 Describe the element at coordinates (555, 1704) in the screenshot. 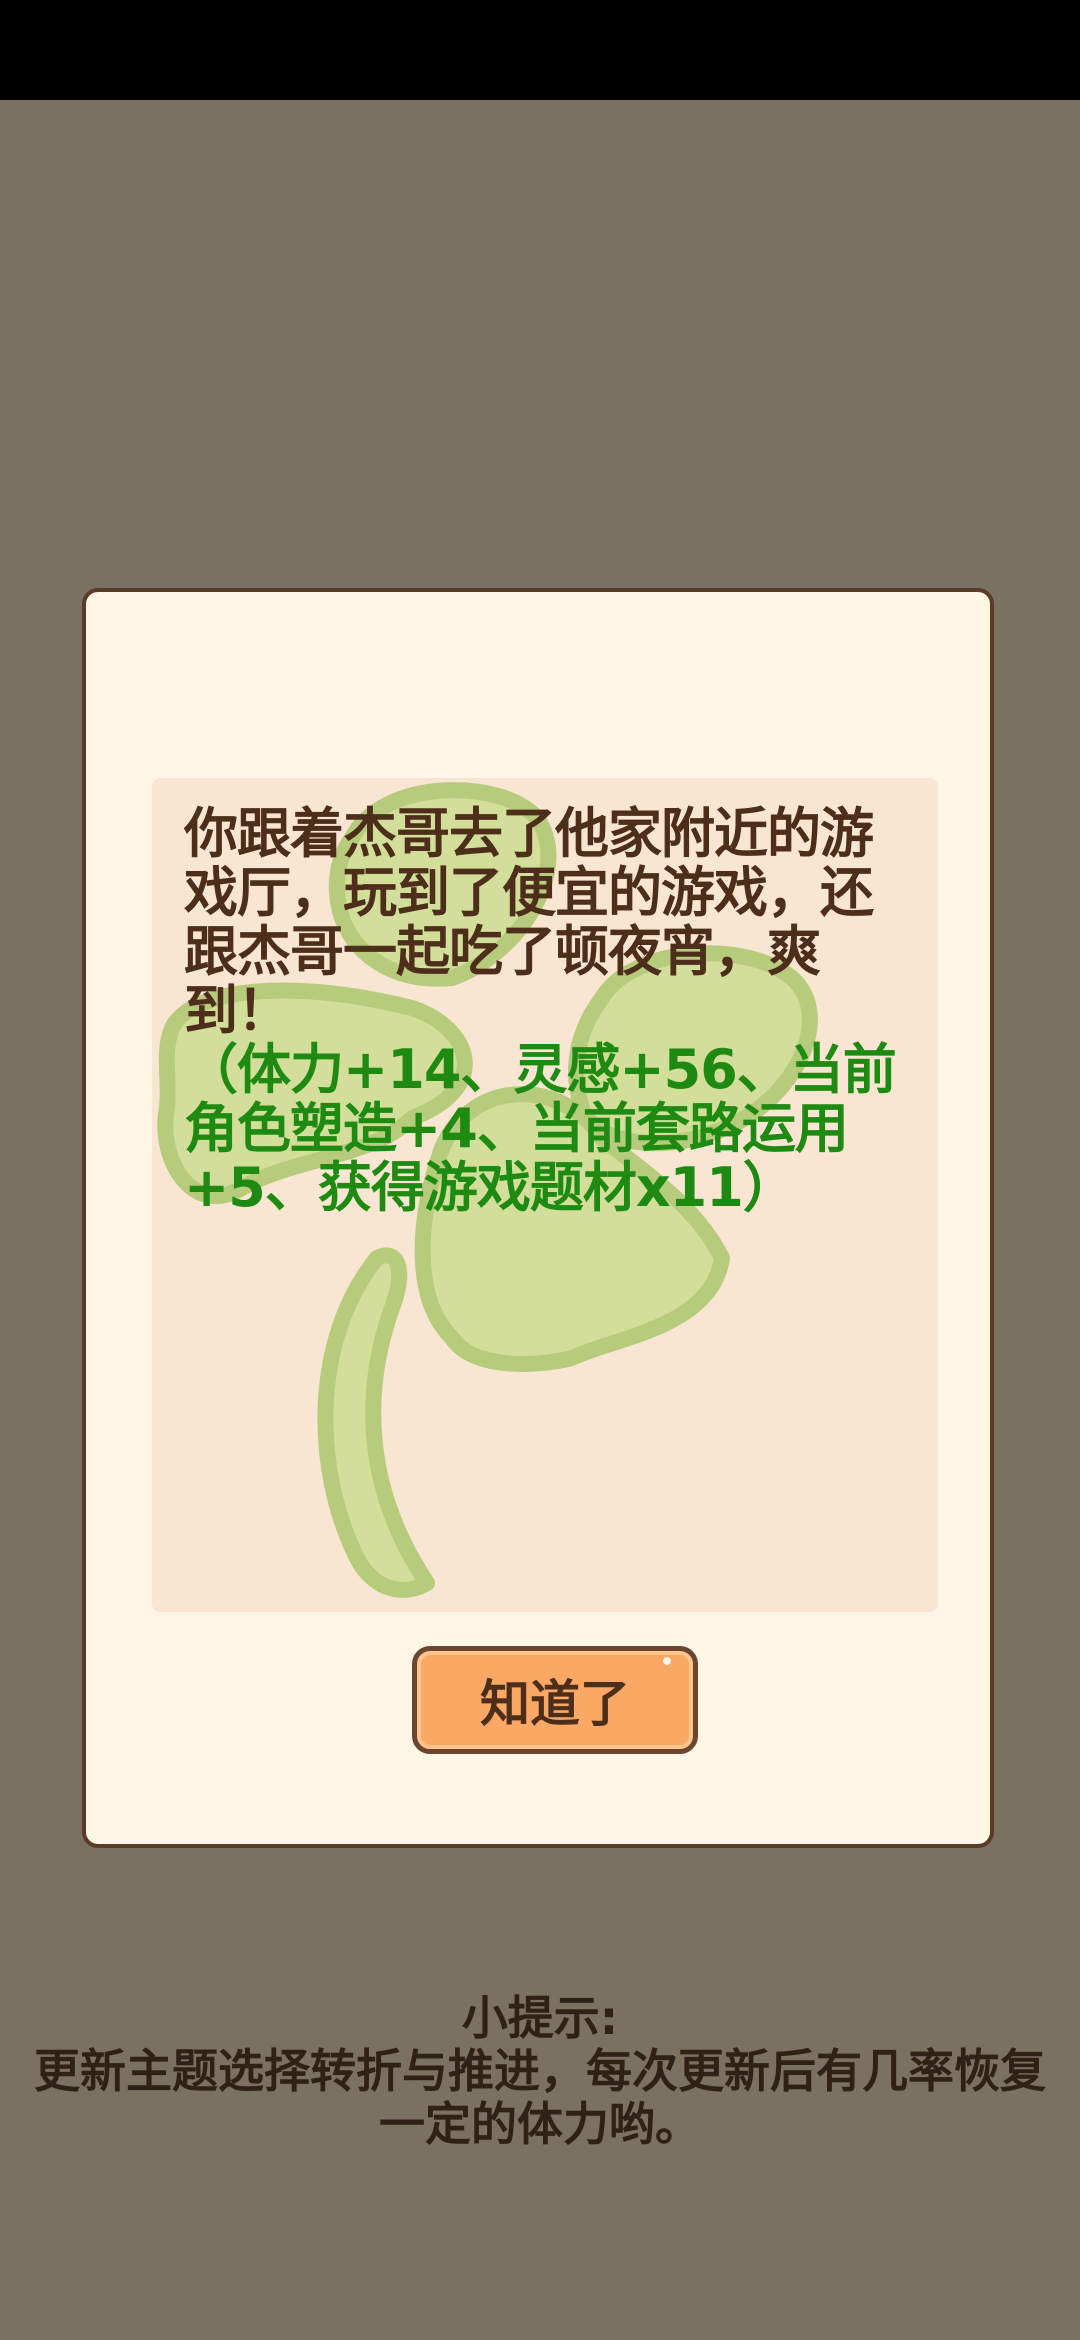

I see `acknowledge-button-label: 知道了` at that location.